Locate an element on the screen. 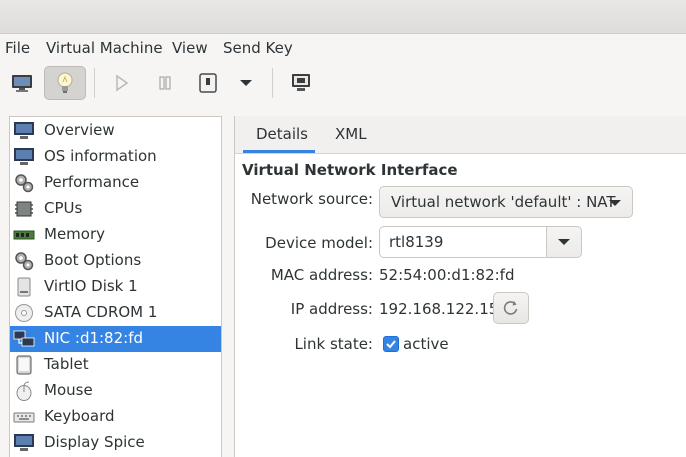  sidebar-item-virtio-disk-1: VirtIO Disk 1 is located at coordinates (115, 287).